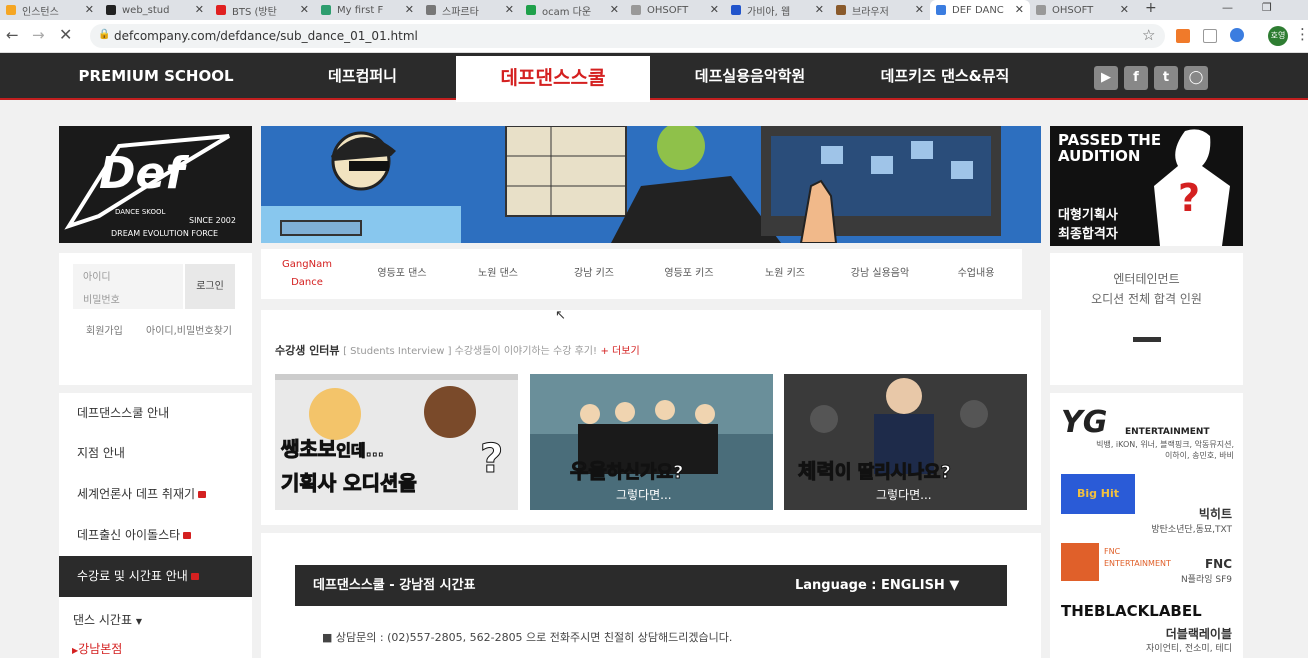  I want to click on browser-tab: DEF DANC ✕, so click(980, 10).